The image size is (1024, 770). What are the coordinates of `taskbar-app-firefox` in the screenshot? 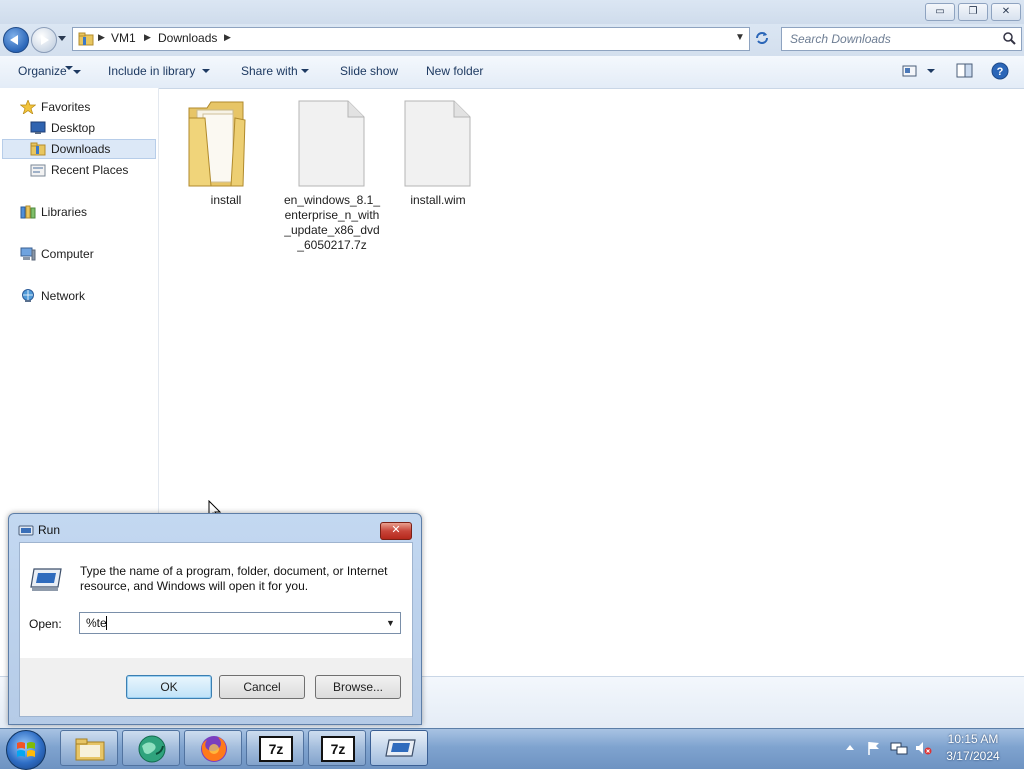 It's located at (213, 748).